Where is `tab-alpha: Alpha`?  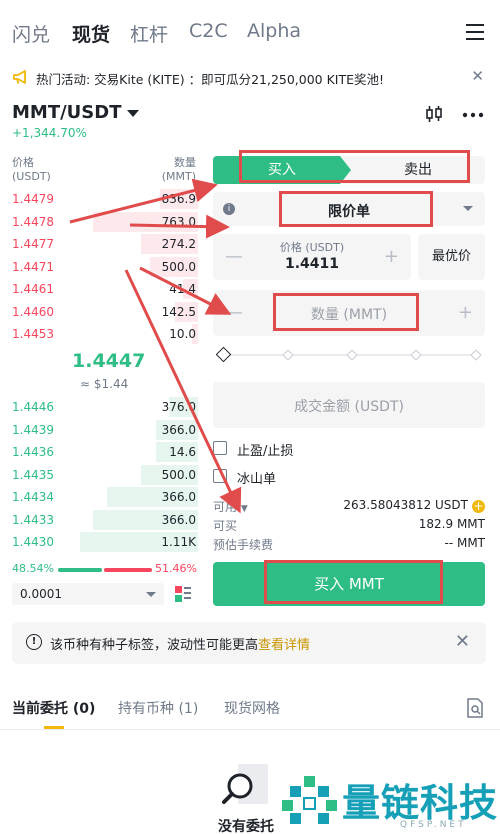 tab-alpha: Alpha is located at coordinates (274, 31).